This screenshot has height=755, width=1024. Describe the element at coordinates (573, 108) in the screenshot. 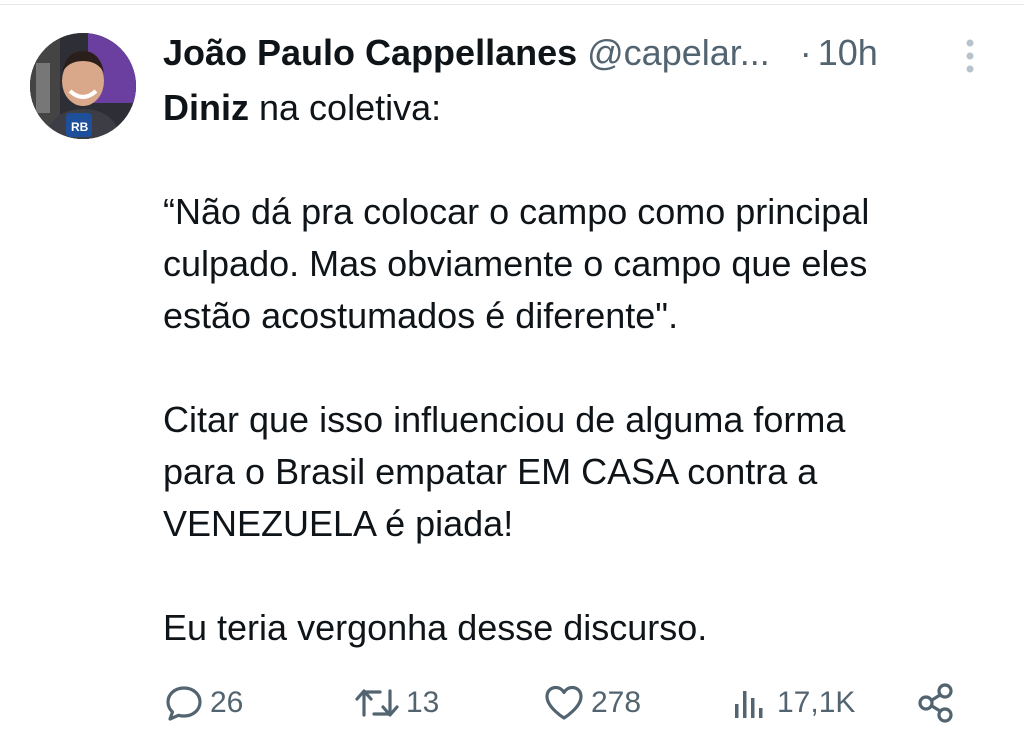

I see `tweet-line: Diniz na coletiva:` at that location.